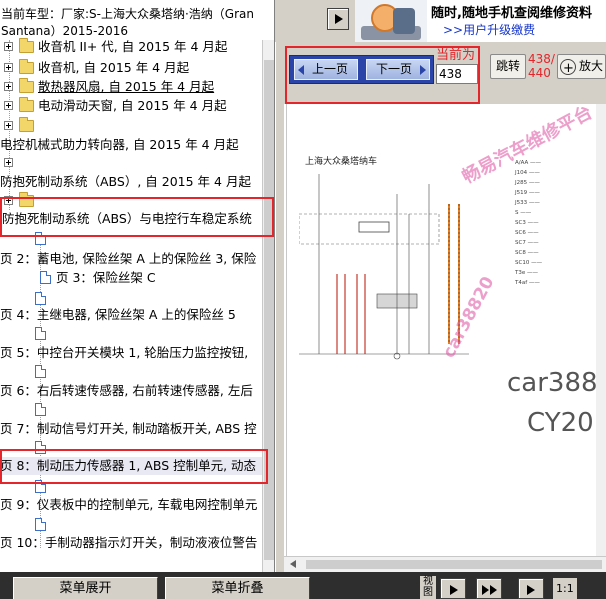  Describe the element at coordinates (131, 391) in the screenshot. I see `tree-item-page: 页 6：右后转速传感器, 右前转速传感器, 左后` at that location.